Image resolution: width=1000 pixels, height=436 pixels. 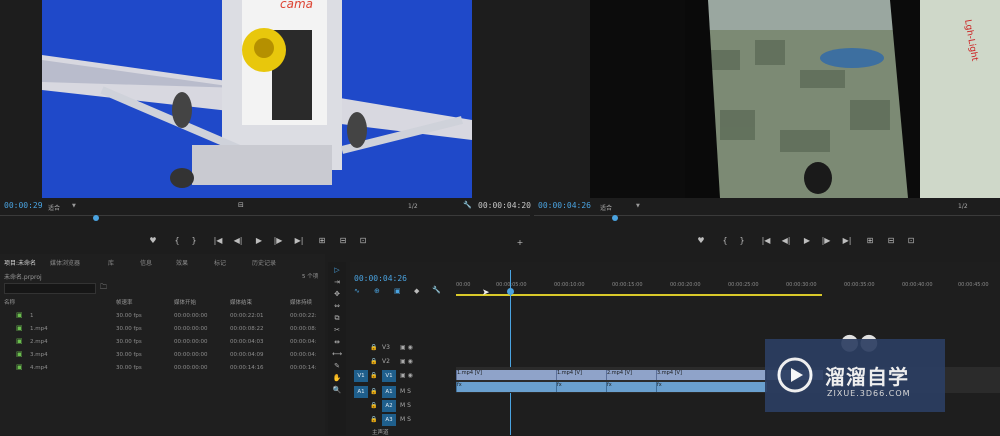 What do you see at coordinates (767, 215) in the screenshot?
I see `program-scrub-bar` at bounding box center [767, 215].